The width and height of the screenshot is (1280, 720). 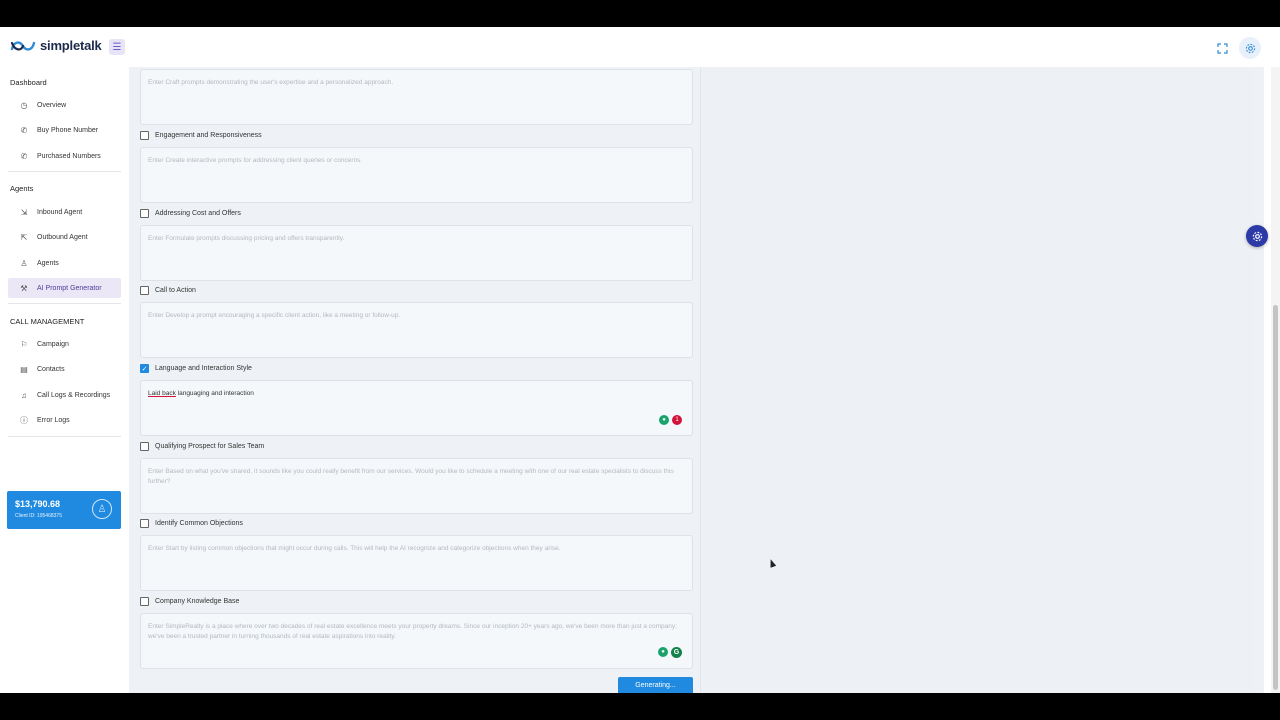 I want to click on sidebar-item-outbound-agent: ⇱ Outbound Agent, so click(x=64, y=237).